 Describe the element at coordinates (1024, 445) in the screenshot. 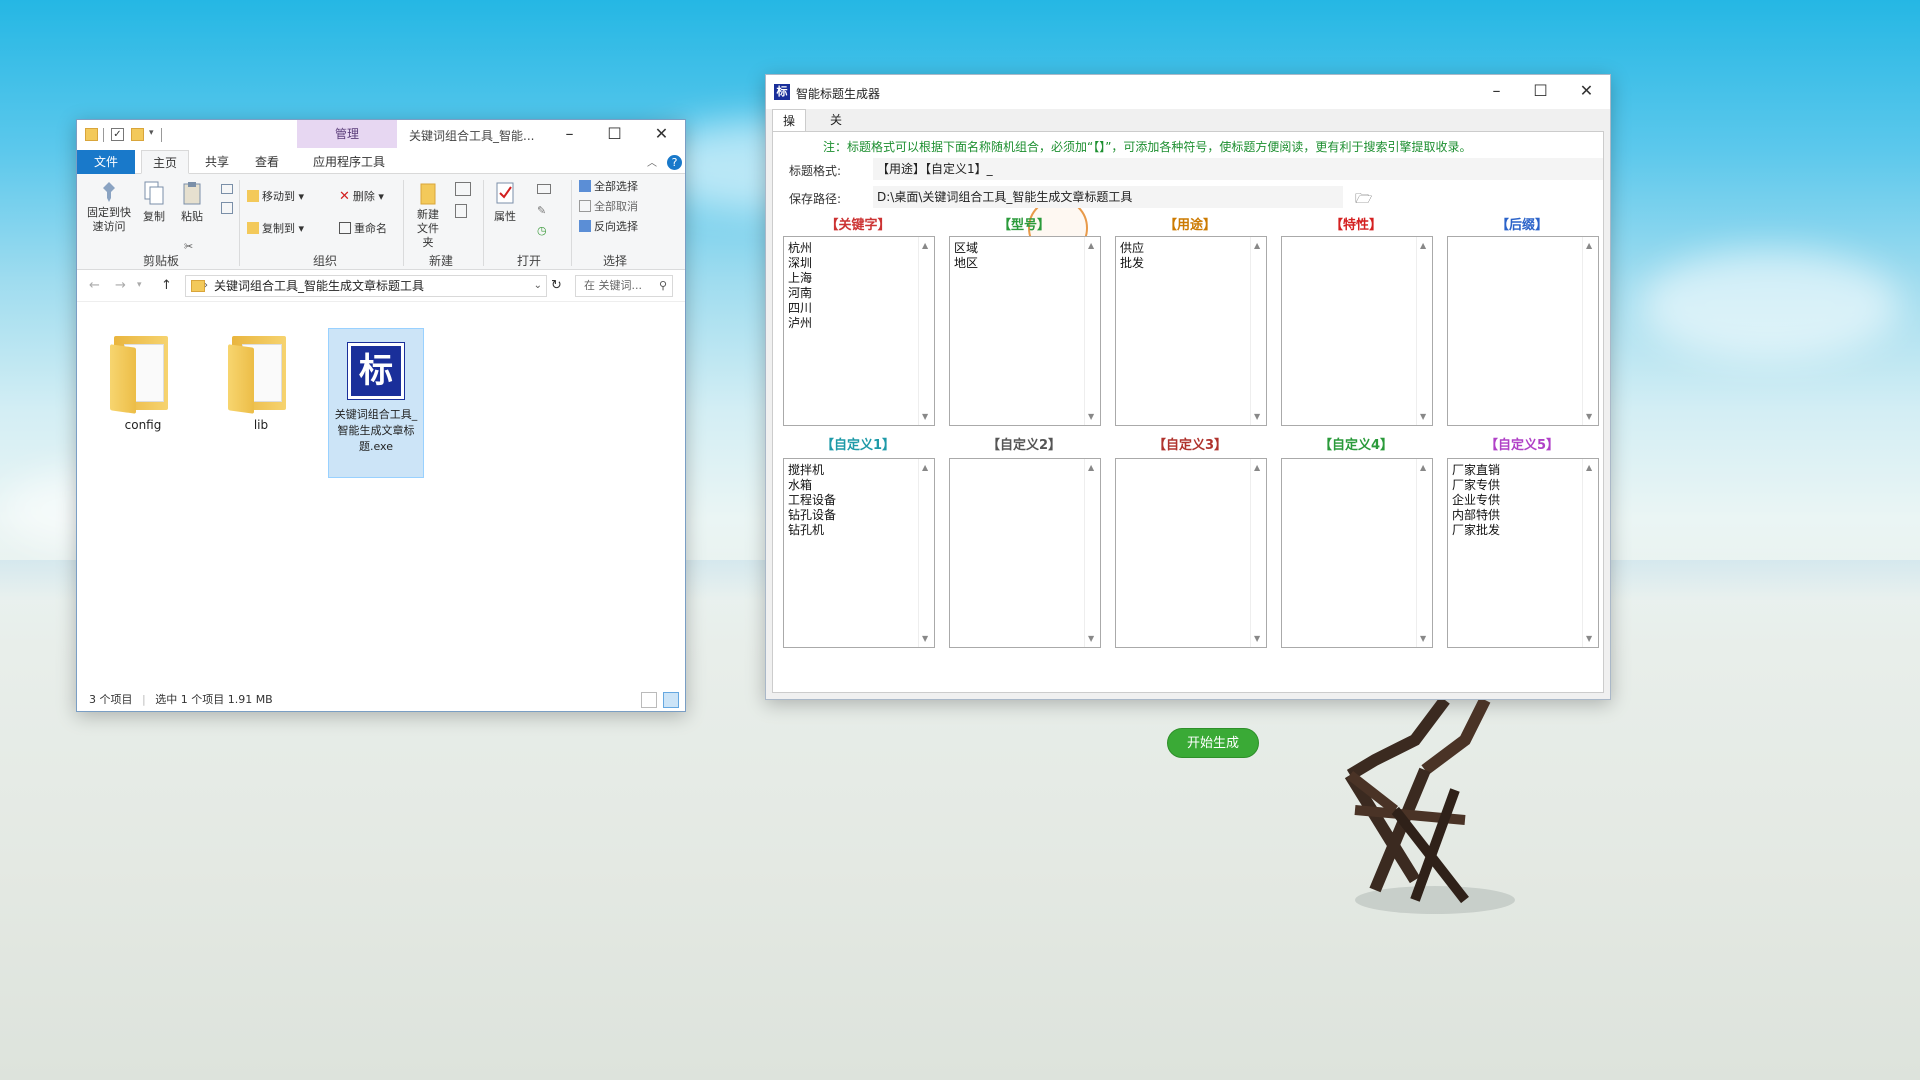

I see `header-custom2: 【自定义2】` at that location.